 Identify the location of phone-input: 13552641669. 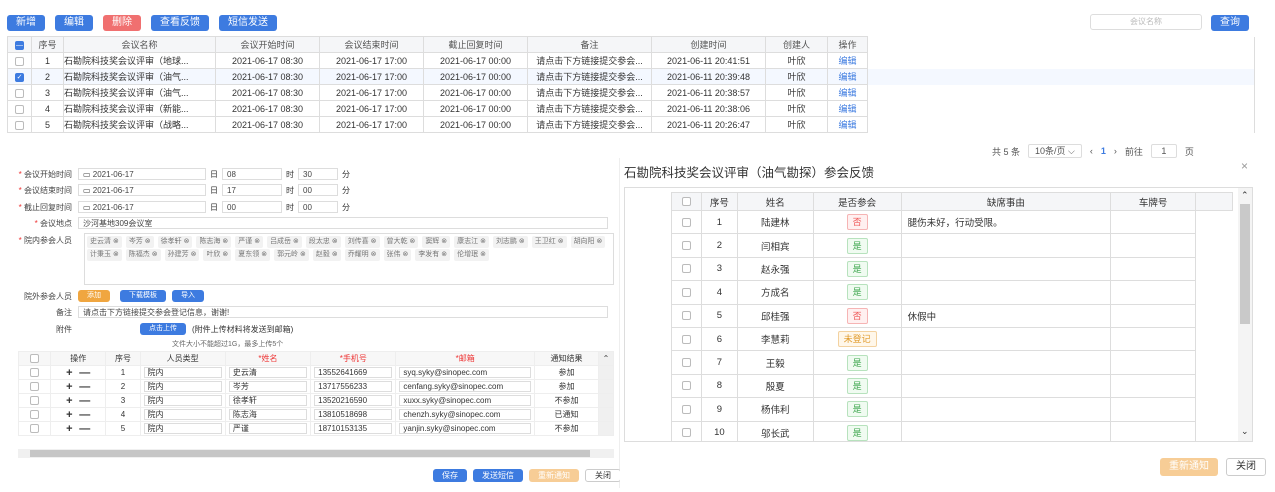
(353, 372).